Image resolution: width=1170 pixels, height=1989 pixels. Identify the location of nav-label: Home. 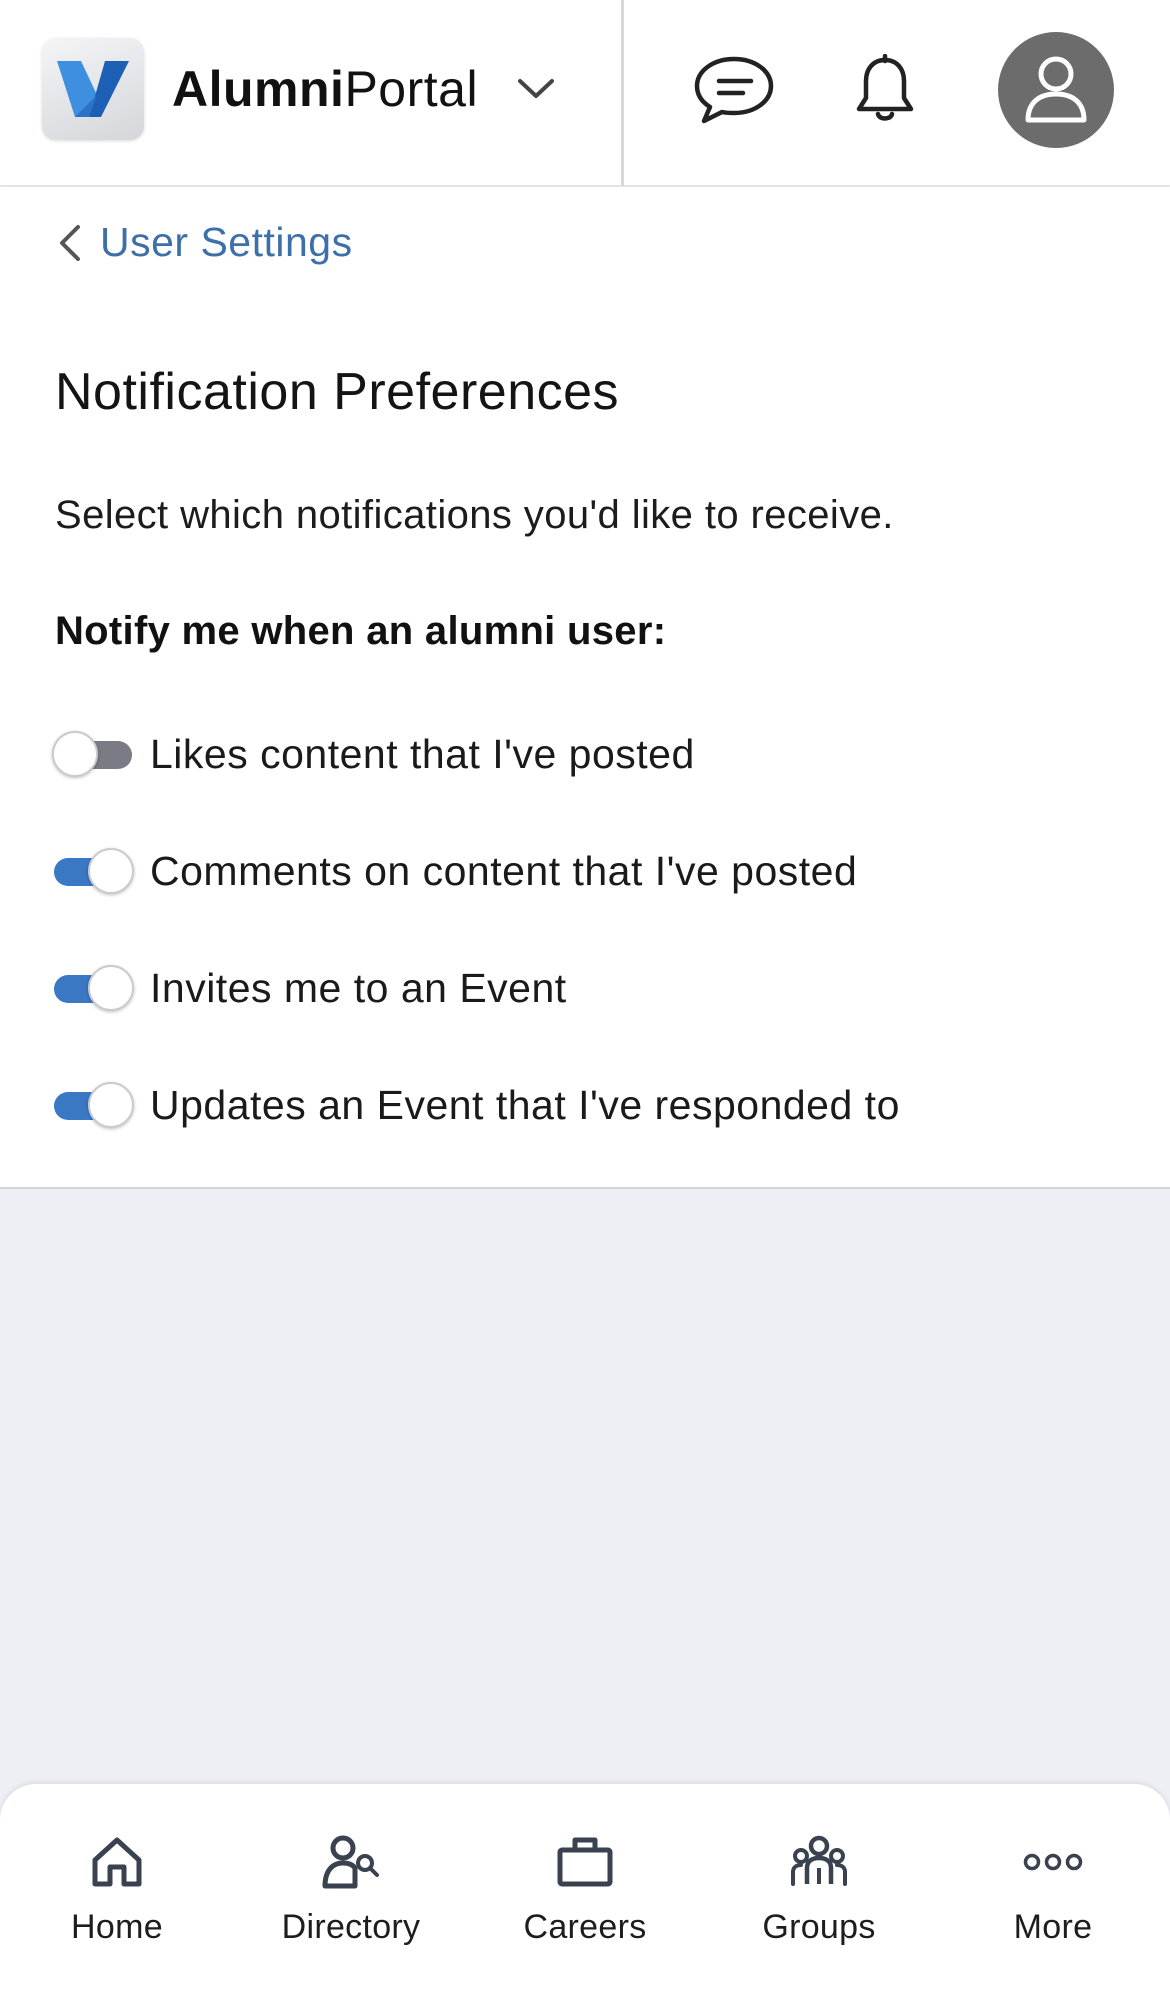
(117, 1927).